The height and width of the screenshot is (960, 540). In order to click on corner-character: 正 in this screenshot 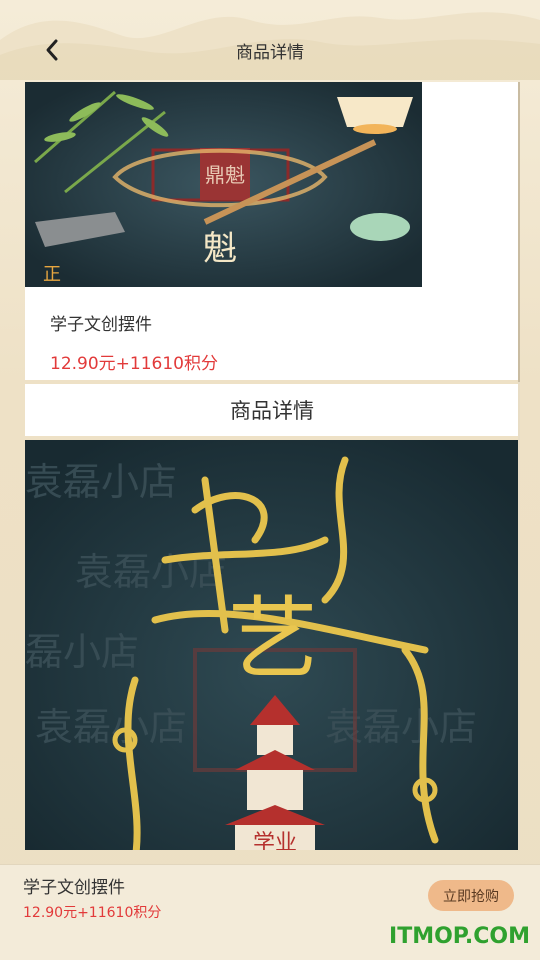, I will do `click(52, 274)`.